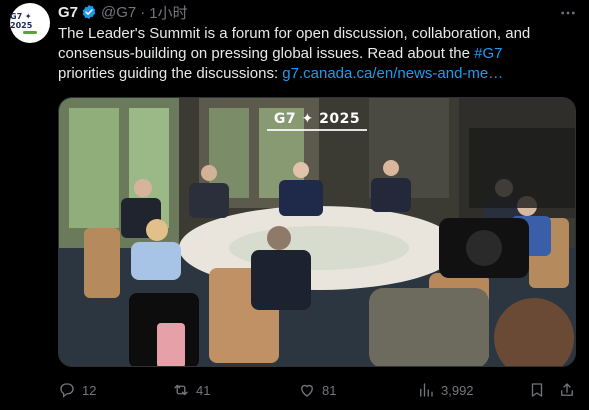  Describe the element at coordinates (89, 12) in the screenshot. I see `verified-icon` at that location.